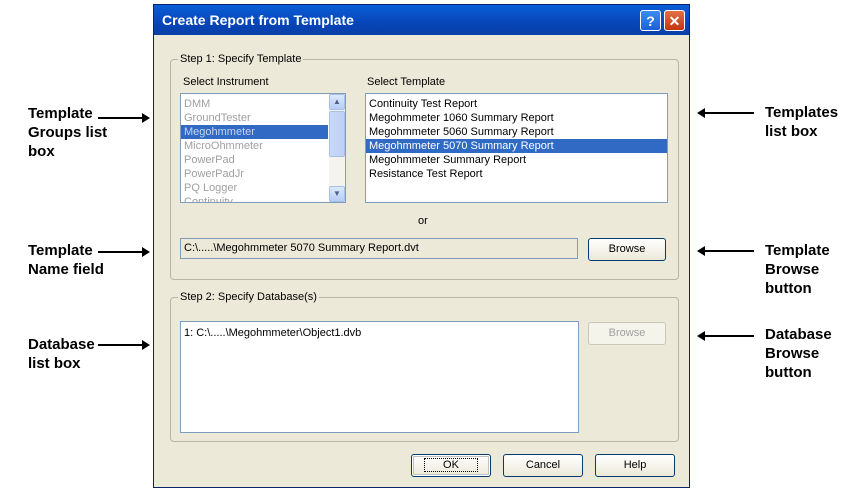 The height and width of the screenshot is (489, 861). What do you see at coordinates (423, 221) in the screenshot?
I see `or-label: or` at bounding box center [423, 221].